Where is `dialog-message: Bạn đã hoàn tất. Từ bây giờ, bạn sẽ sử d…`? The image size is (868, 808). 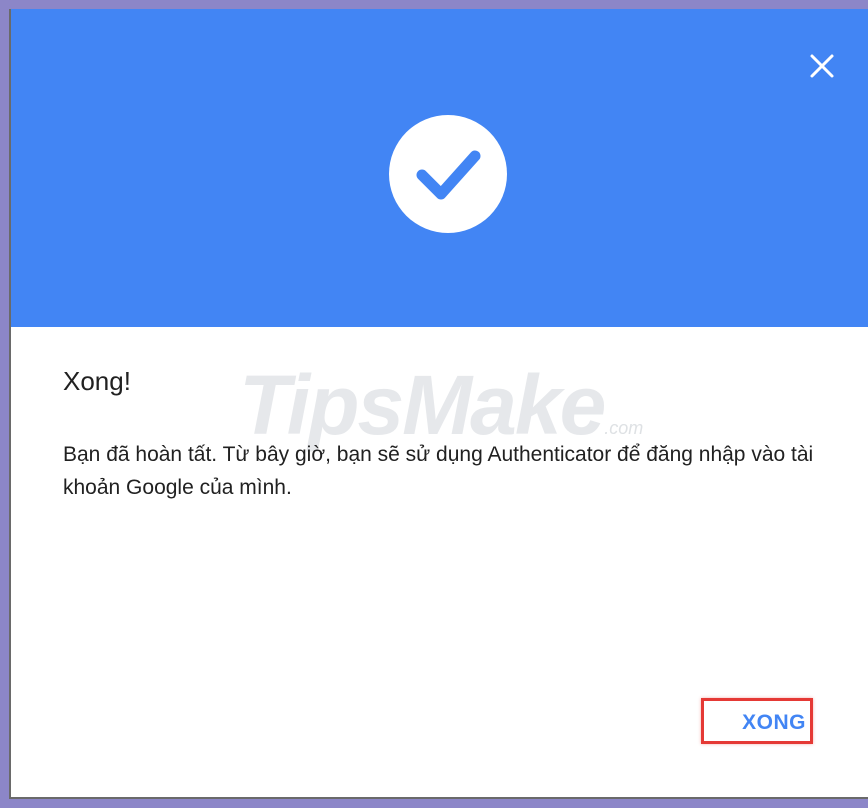
dialog-message: Bạn đã hoàn tất. Từ bây giờ, bạn sẽ sử d… is located at coordinates (438, 471).